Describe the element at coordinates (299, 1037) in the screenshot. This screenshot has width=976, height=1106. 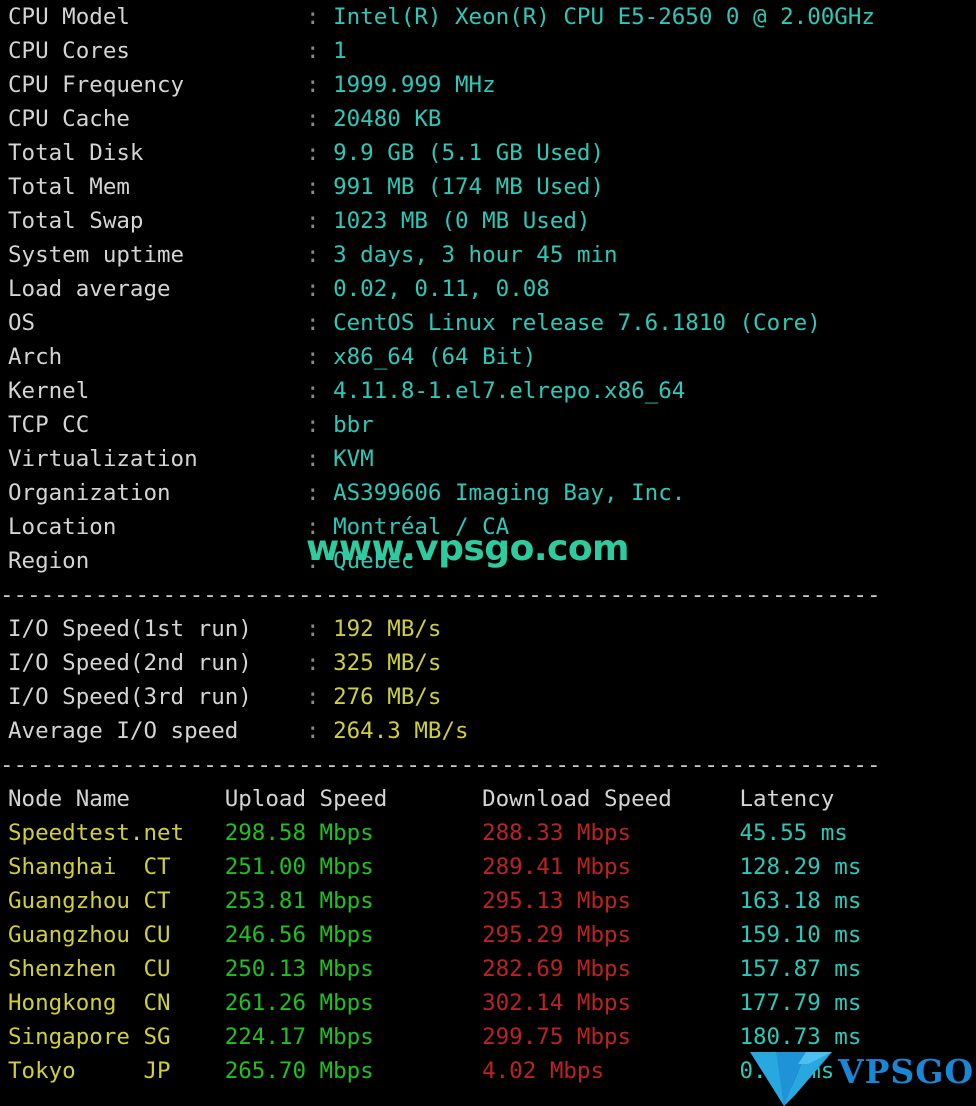
I see `speedtest-upload: 224.17 Mbps` at that location.